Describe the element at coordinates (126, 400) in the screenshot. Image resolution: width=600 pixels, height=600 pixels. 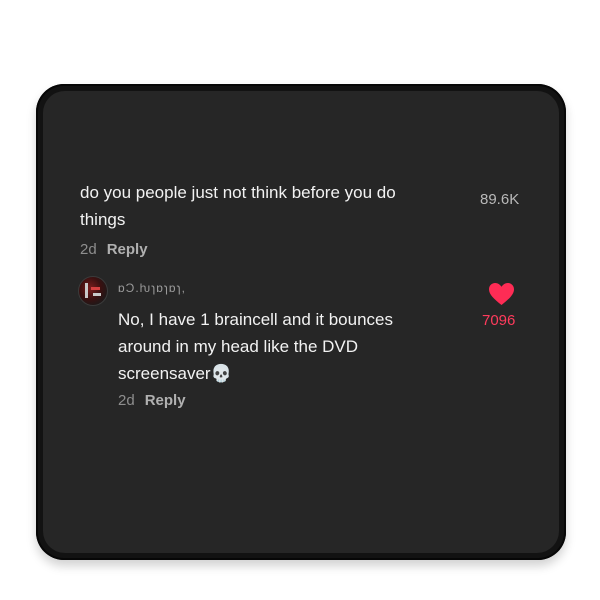
I see `reply-age: 2d` at that location.